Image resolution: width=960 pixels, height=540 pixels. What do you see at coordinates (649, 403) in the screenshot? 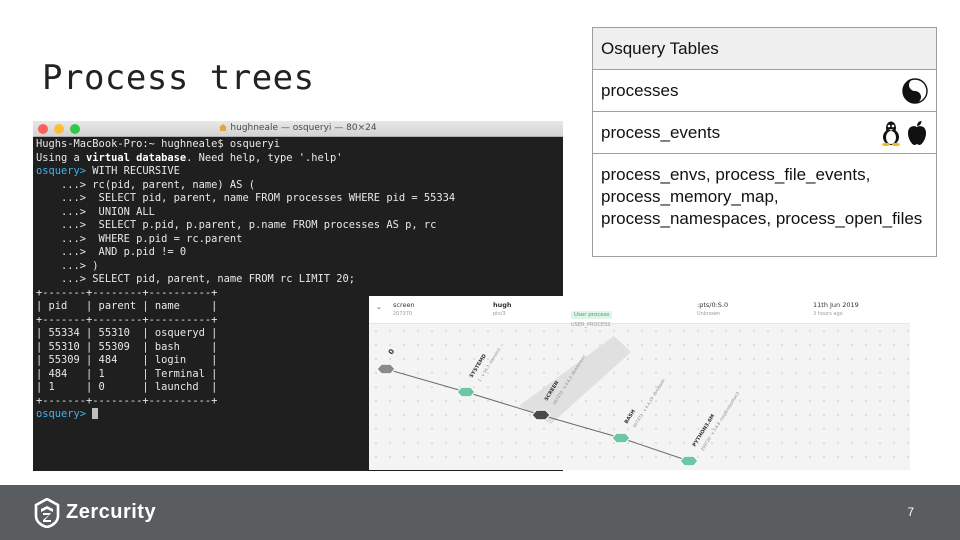
I see `process-node-sublabel: 207372 · v 4.4.19 ·/bin/bash` at bounding box center [649, 403].